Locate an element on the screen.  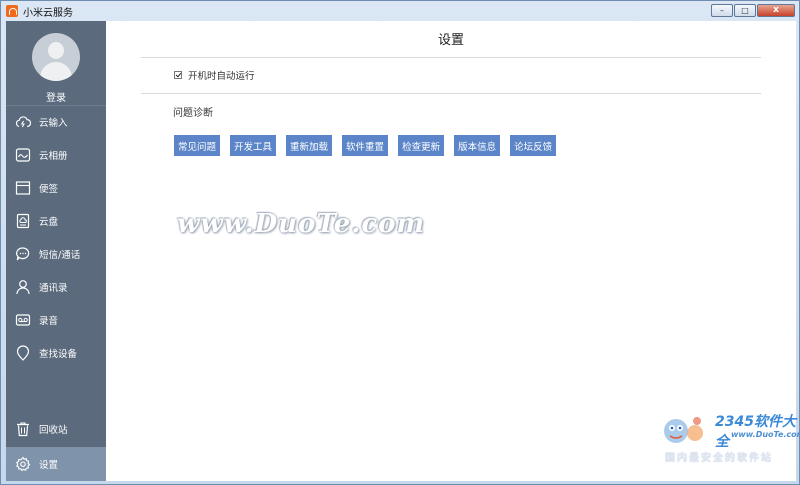
cloud-drive-icon is located at coordinates (23, 221).